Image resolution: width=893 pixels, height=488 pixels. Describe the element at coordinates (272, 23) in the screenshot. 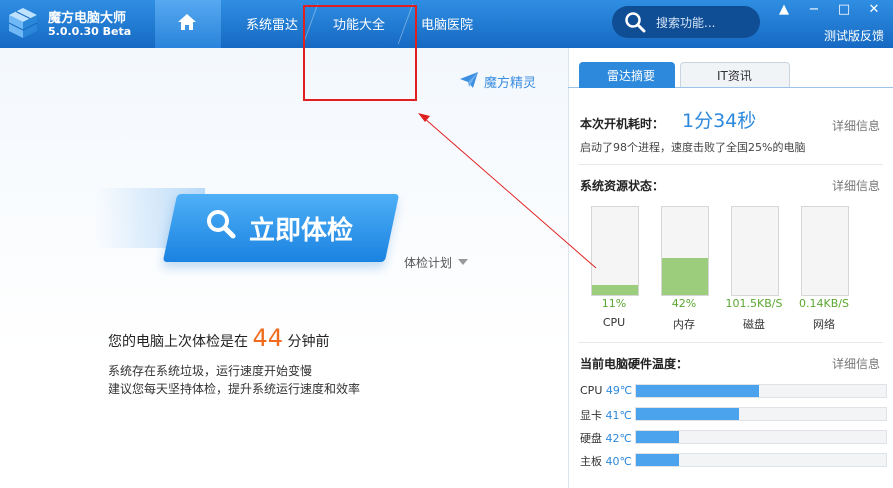

I see `nav-tab-system-radar: 系统雷达` at that location.